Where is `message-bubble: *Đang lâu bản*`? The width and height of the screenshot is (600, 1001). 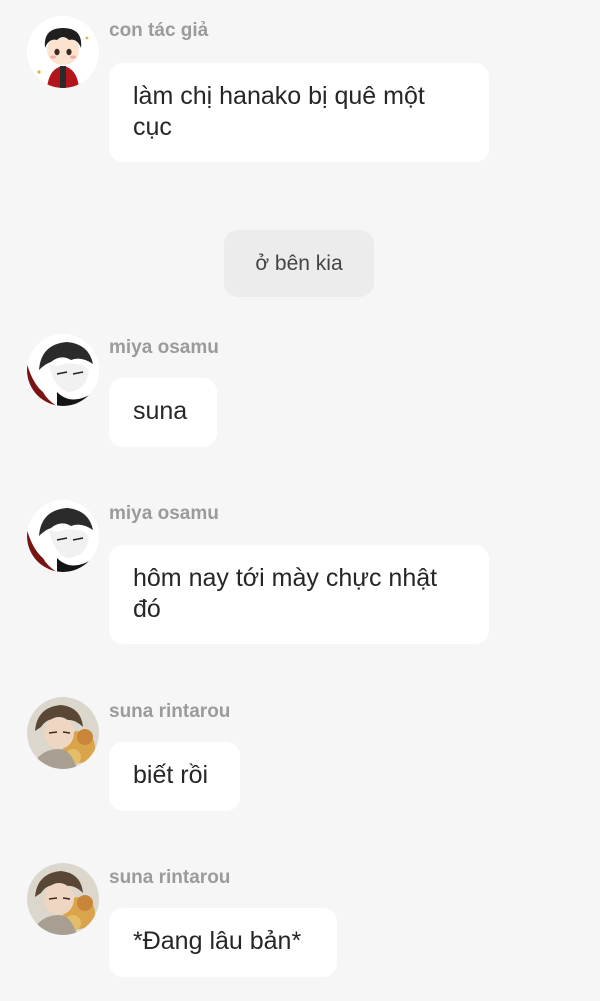
message-bubble: *Đang lâu bản* is located at coordinates (223, 942).